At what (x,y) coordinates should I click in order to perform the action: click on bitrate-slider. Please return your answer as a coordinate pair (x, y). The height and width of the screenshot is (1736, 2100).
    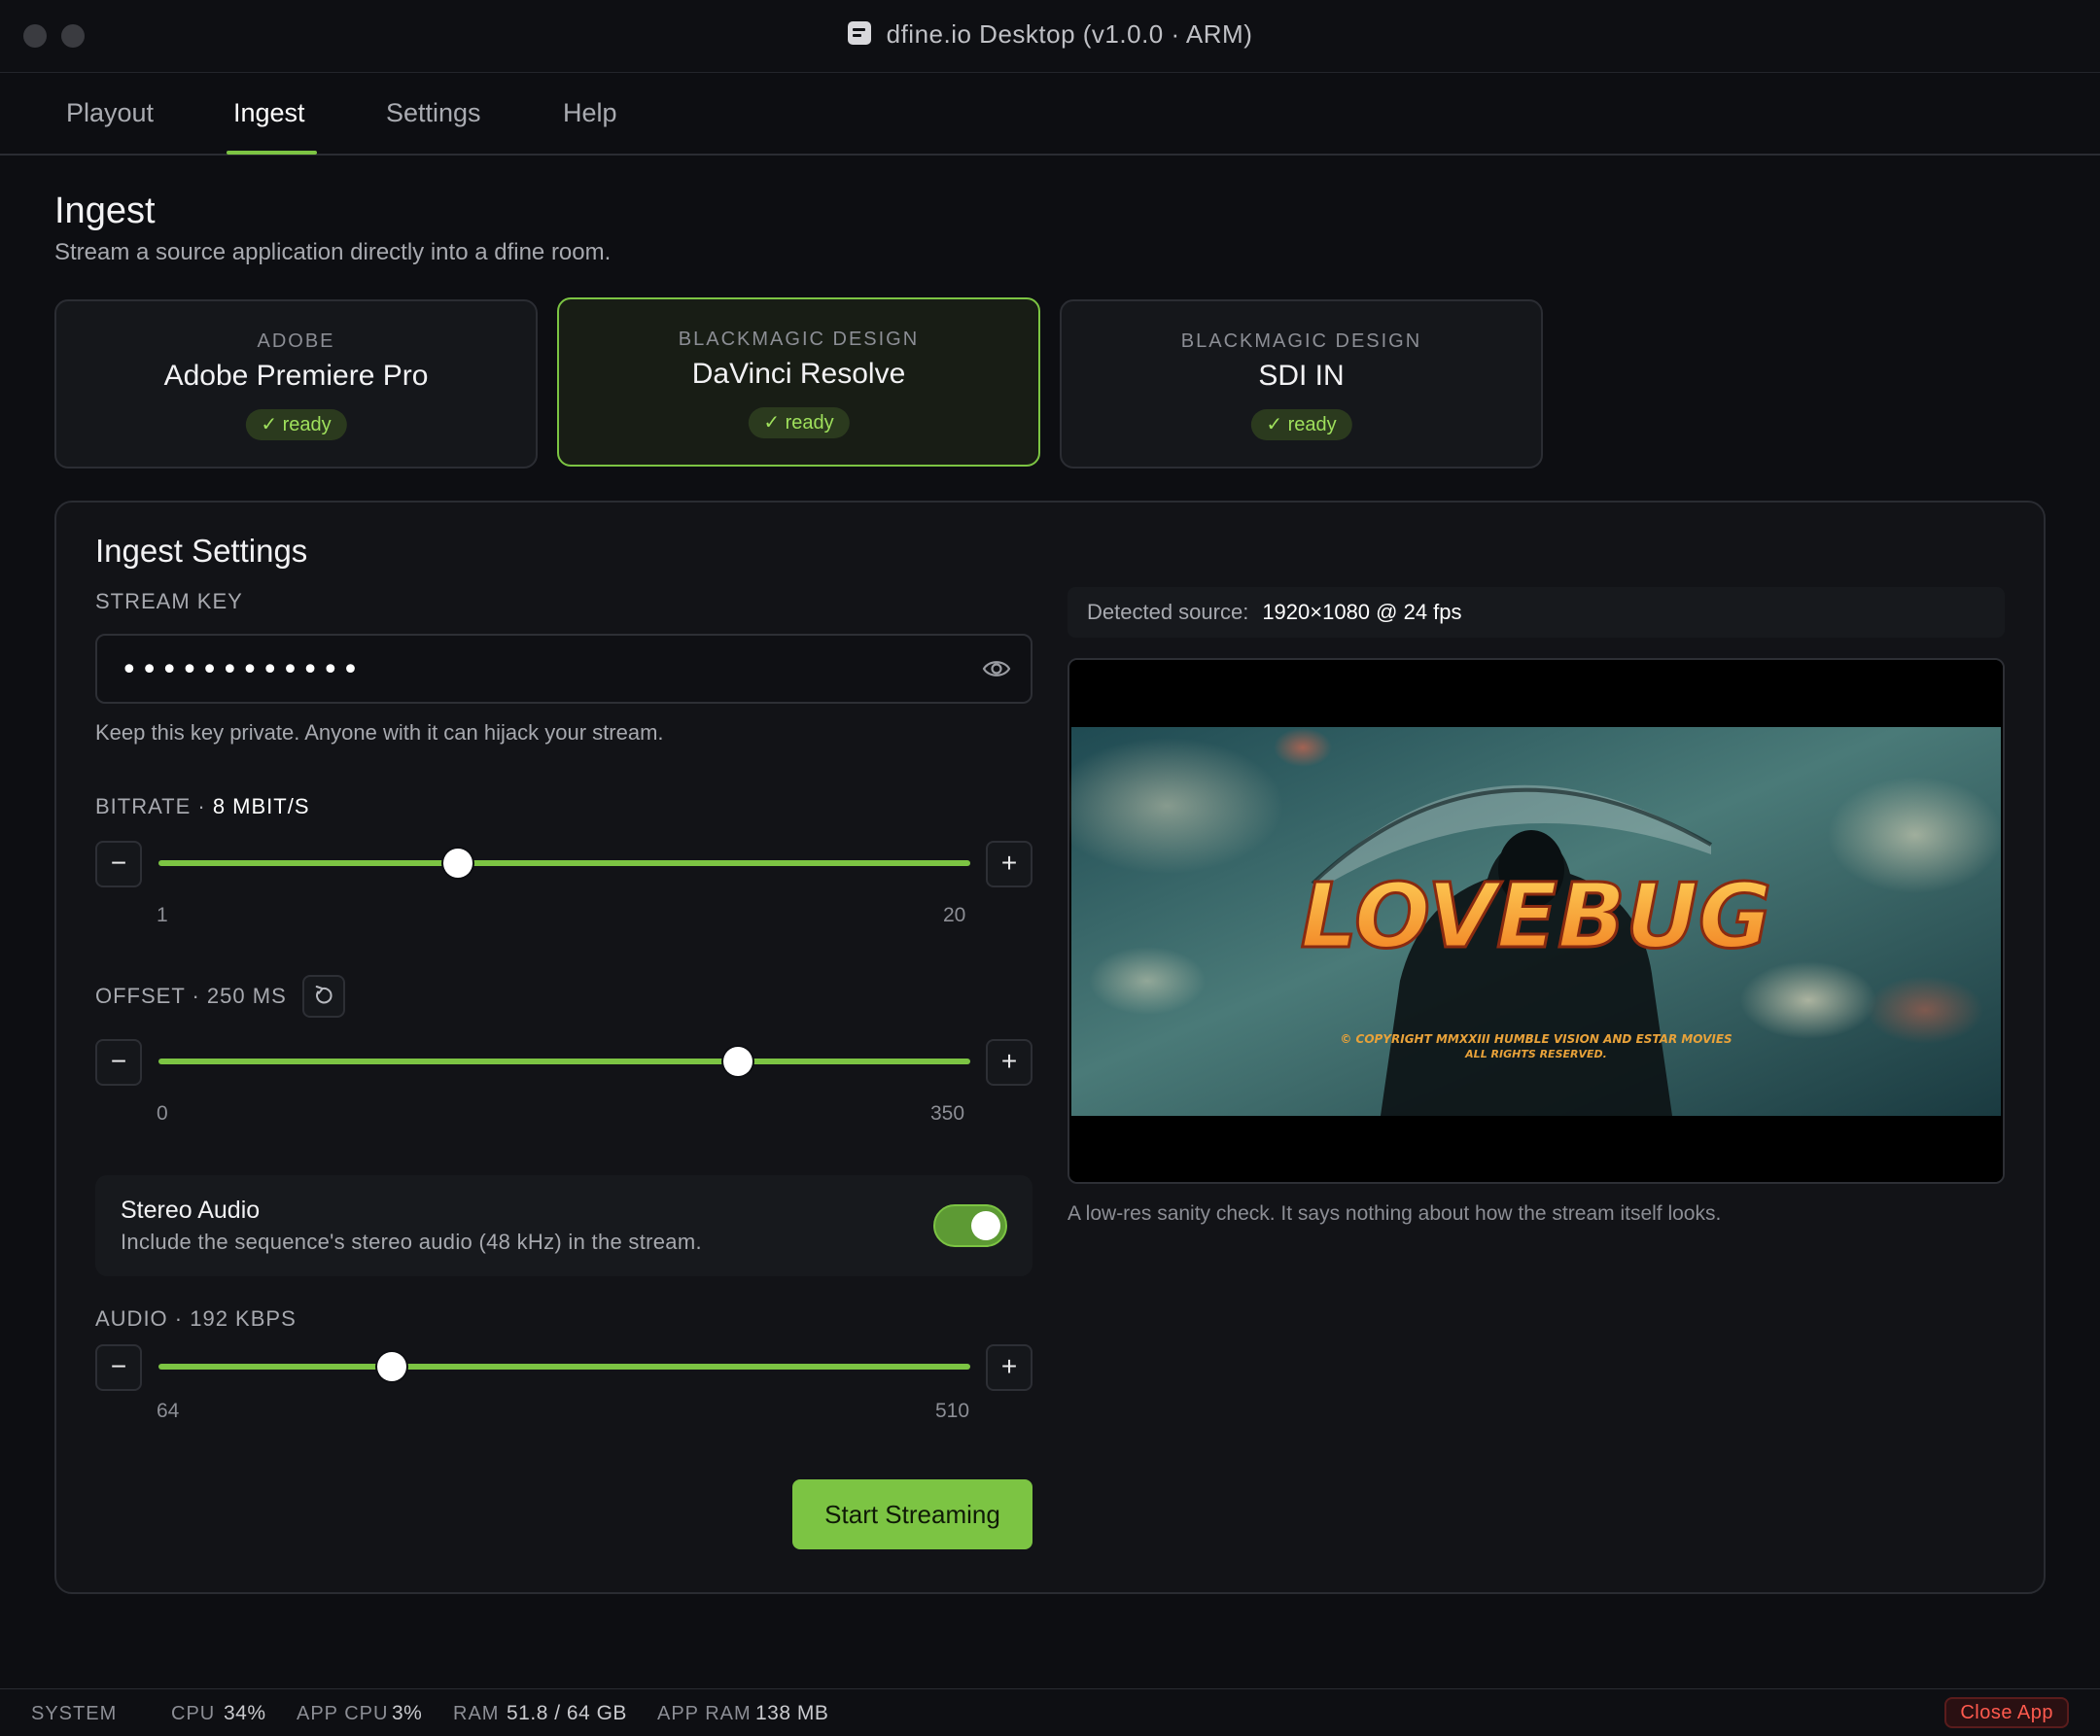
    Looking at the image, I should click on (564, 864).